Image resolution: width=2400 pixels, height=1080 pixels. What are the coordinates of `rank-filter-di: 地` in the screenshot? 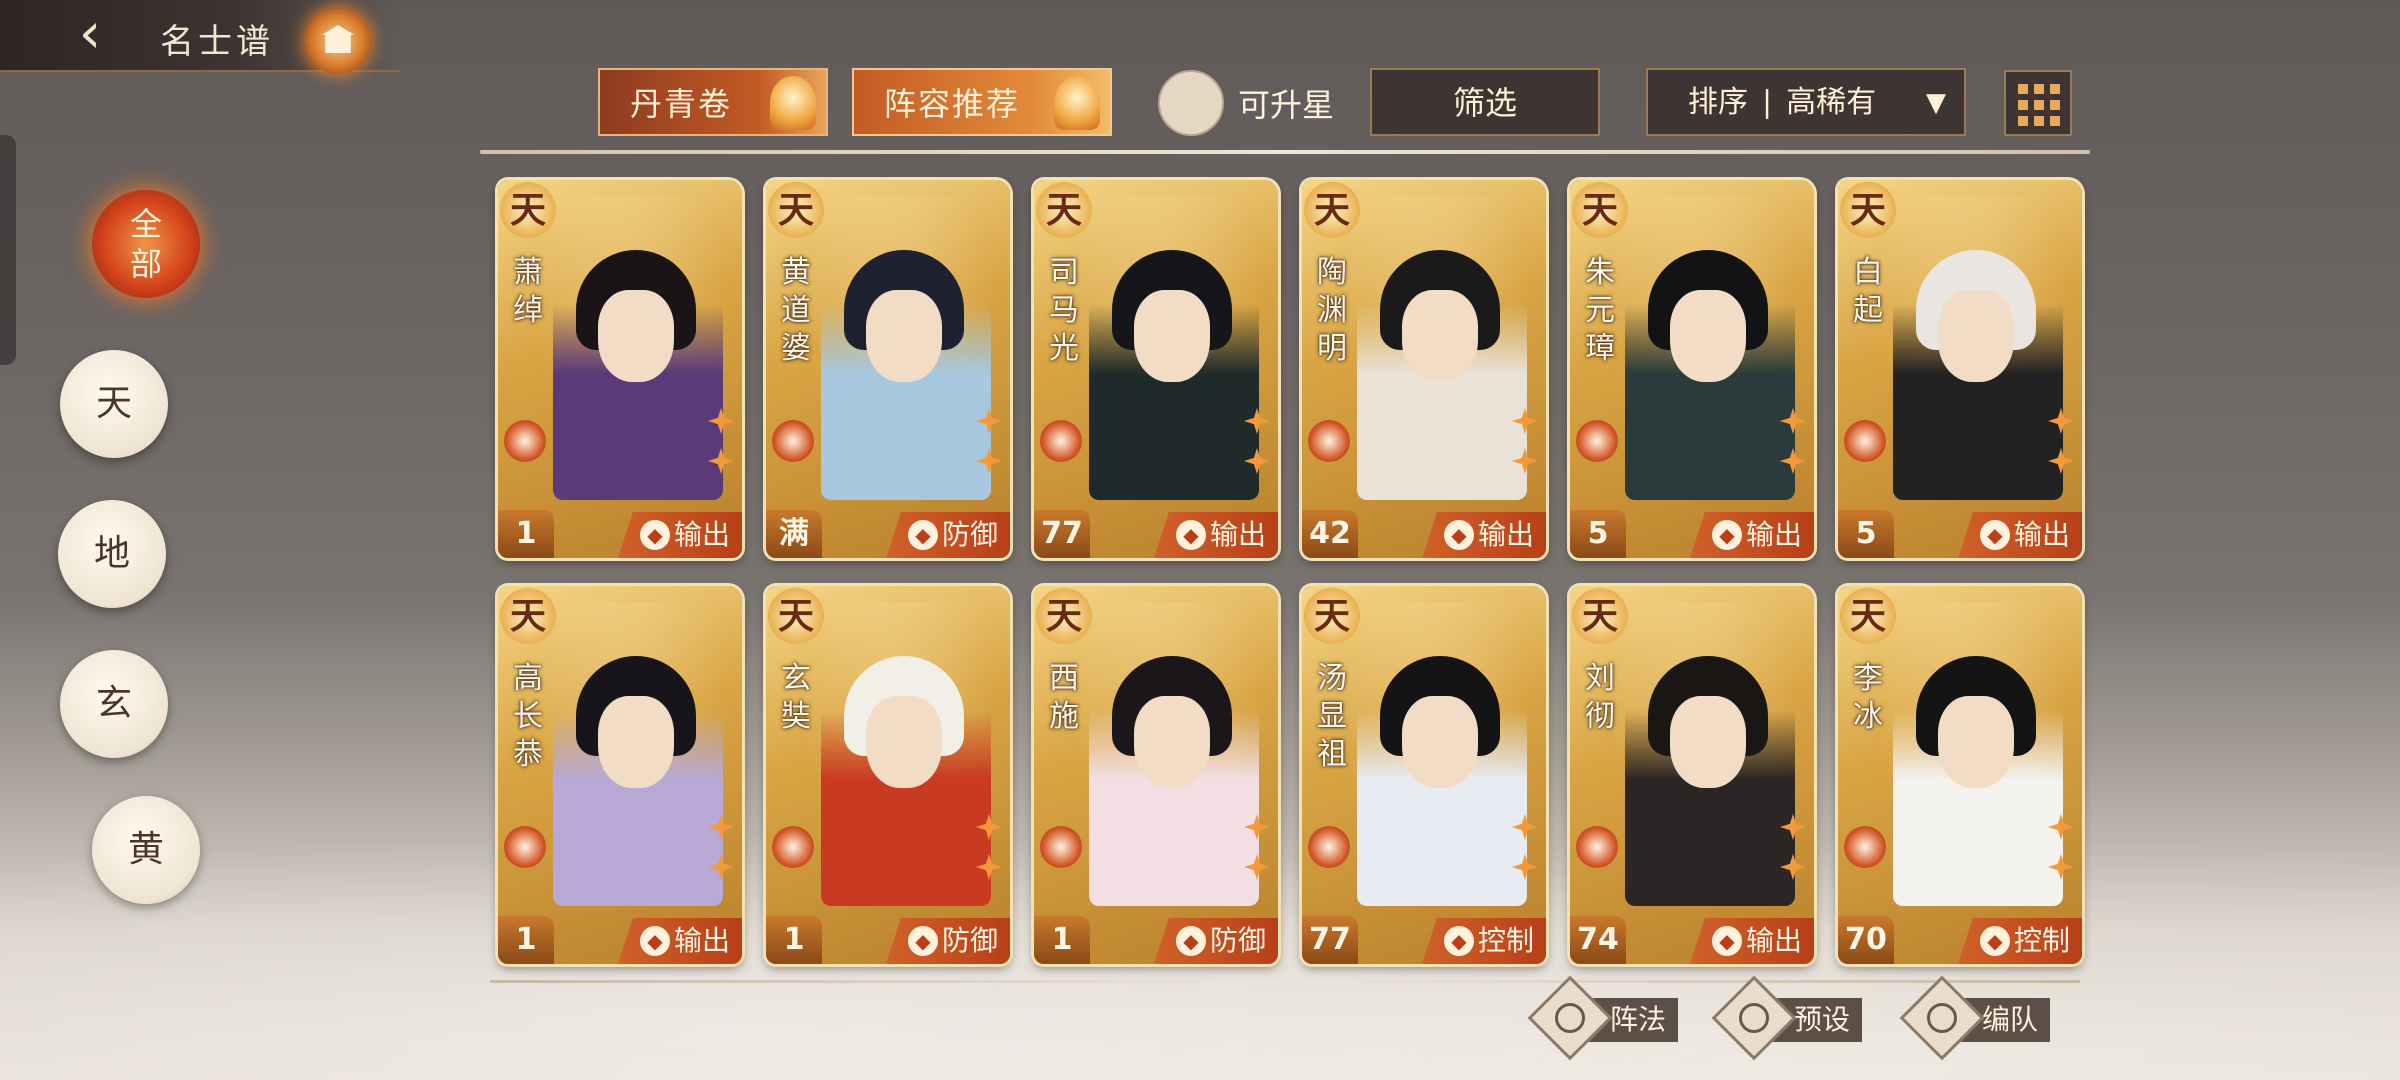 It's located at (112, 554).